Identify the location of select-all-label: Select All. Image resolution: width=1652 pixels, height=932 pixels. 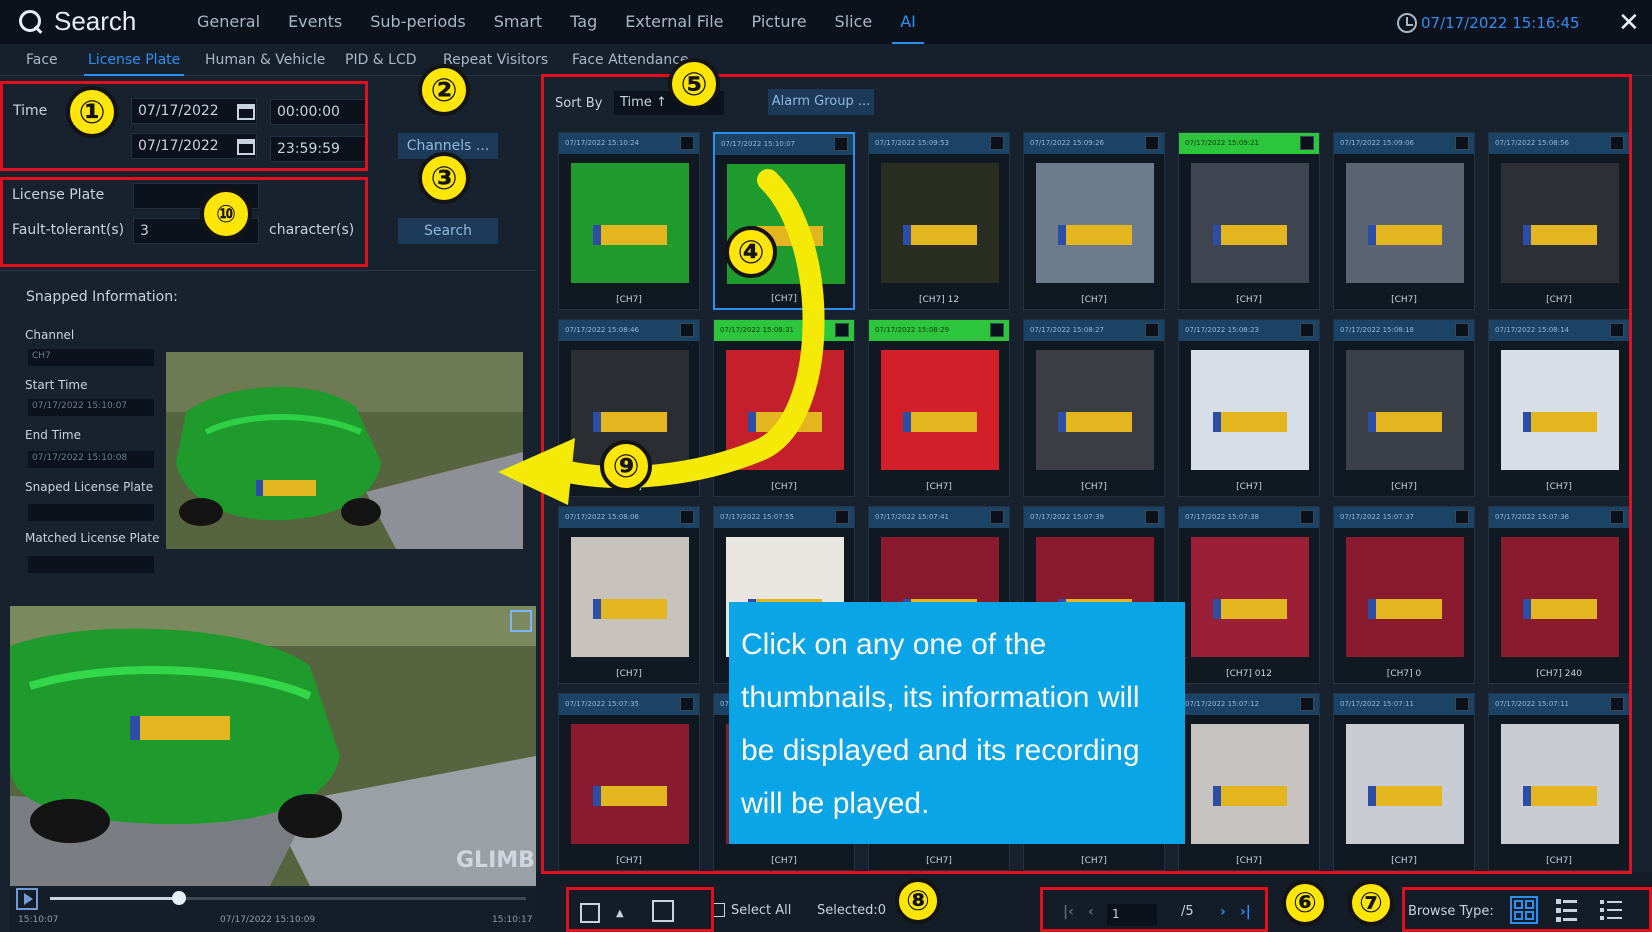
(761, 910).